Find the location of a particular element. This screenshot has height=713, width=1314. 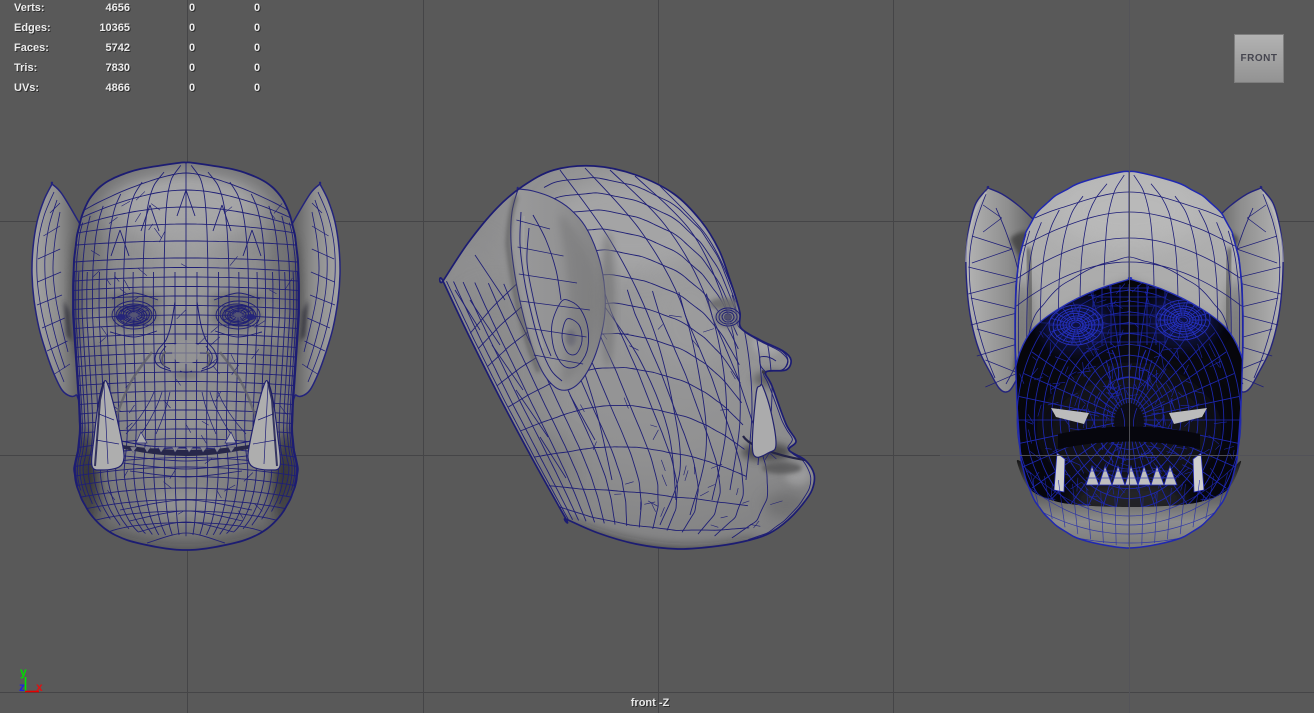

svg-text: x is located at coordinates (39, 687).